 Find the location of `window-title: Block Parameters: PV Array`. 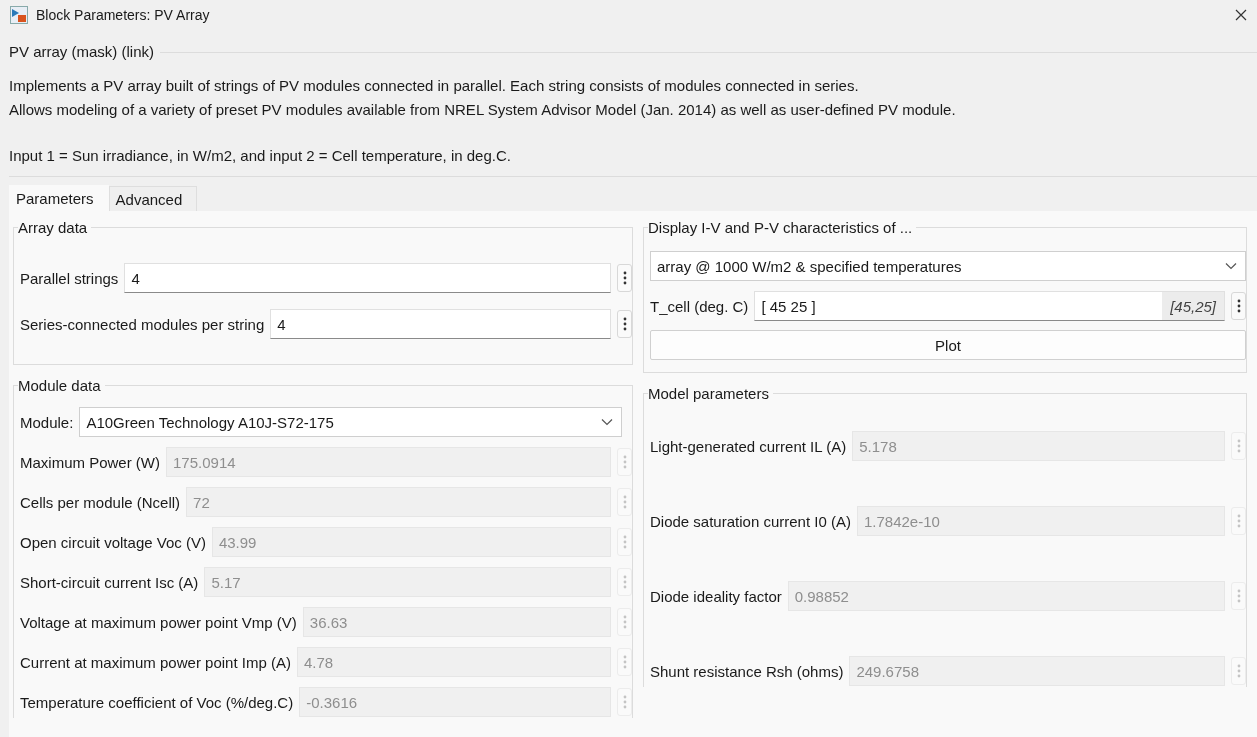

window-title: Block Parameters: PV Array is located at coordinates (123, 15).